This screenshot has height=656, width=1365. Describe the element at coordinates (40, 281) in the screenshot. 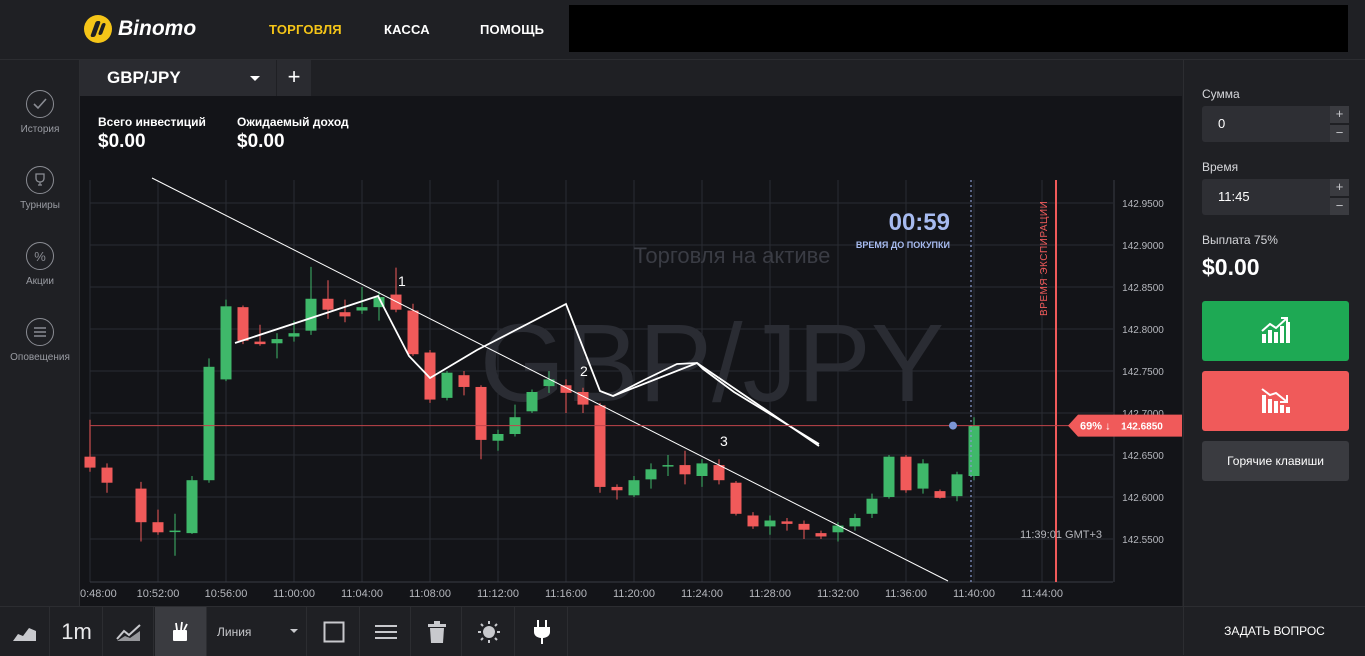

I see `sidebar-item-label: Акции` at that location.